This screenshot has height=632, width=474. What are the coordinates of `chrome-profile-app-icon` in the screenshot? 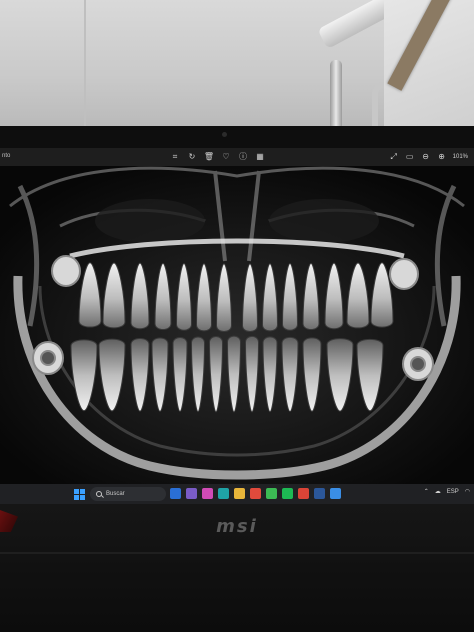 It's located at (303, 493).